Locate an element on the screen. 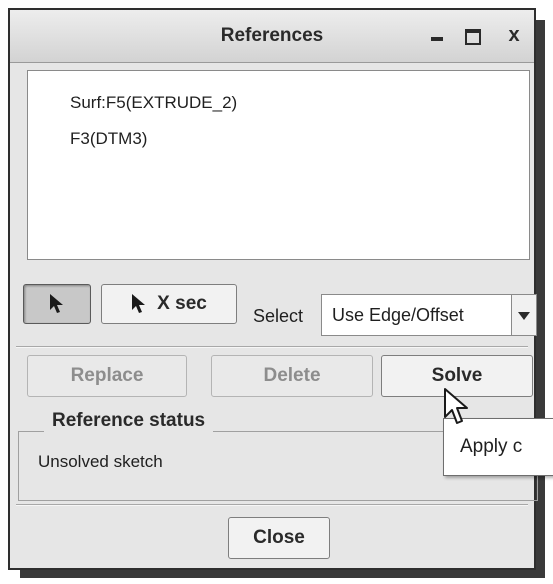 The image size is (553, 584). select-pointer-button is located at coordinates (57, 304).